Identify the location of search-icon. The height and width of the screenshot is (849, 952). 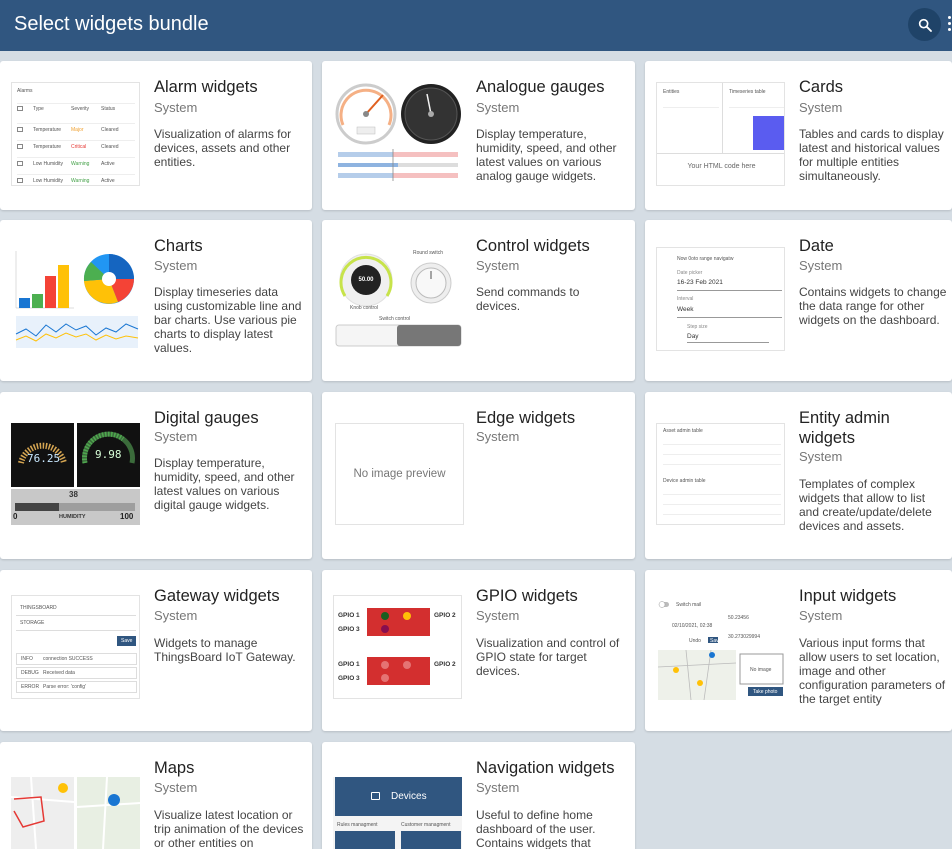
(925, 25).